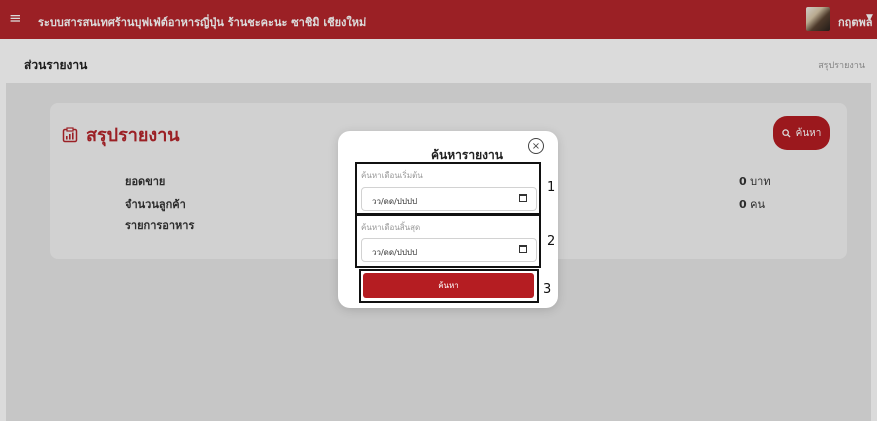 The width and height of the screenshot is (877, 421). I want to click on annotation-number-3: 3, so click(547, 289).